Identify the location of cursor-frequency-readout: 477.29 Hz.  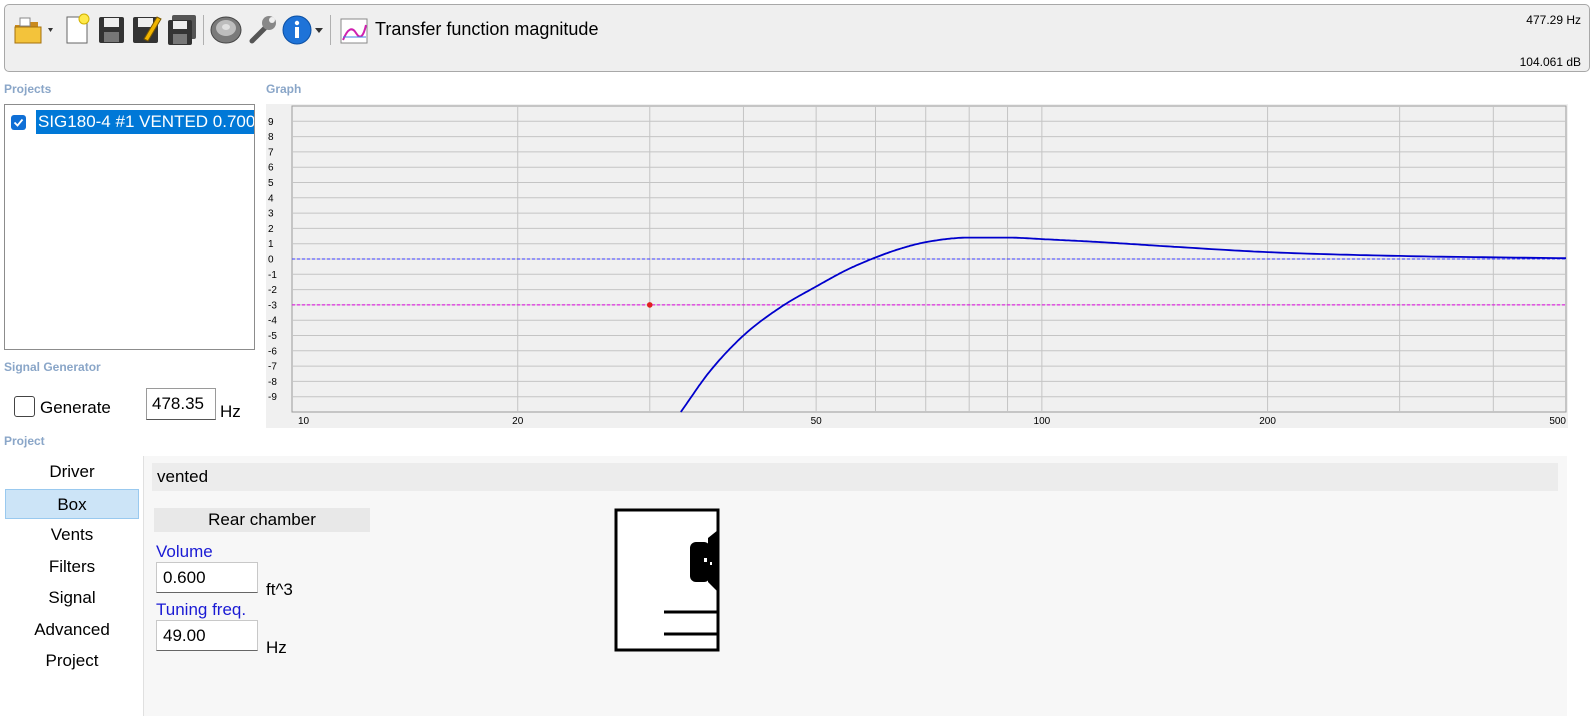
(1553, 20).